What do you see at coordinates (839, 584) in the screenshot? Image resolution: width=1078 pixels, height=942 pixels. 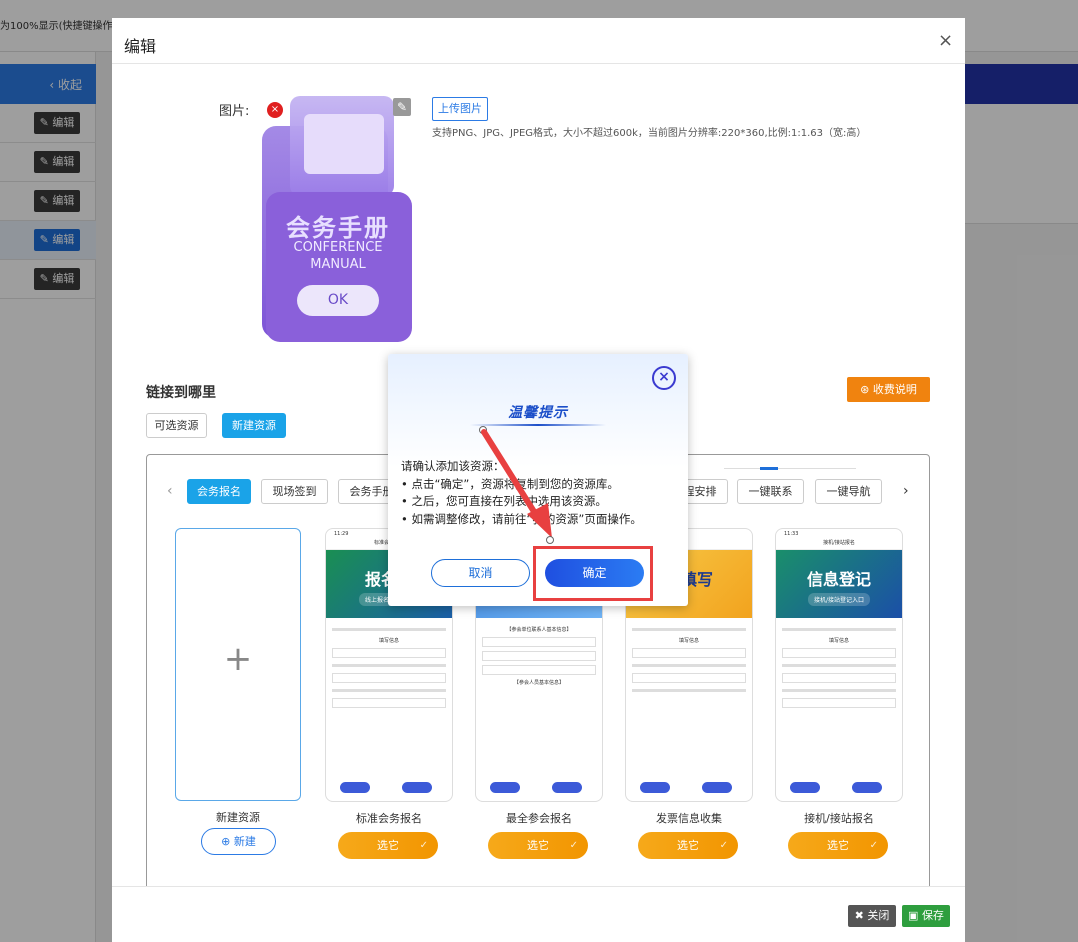 I see `template-banner: 信息登记 接机/接站登记入口` at bounding box center [839, 584].